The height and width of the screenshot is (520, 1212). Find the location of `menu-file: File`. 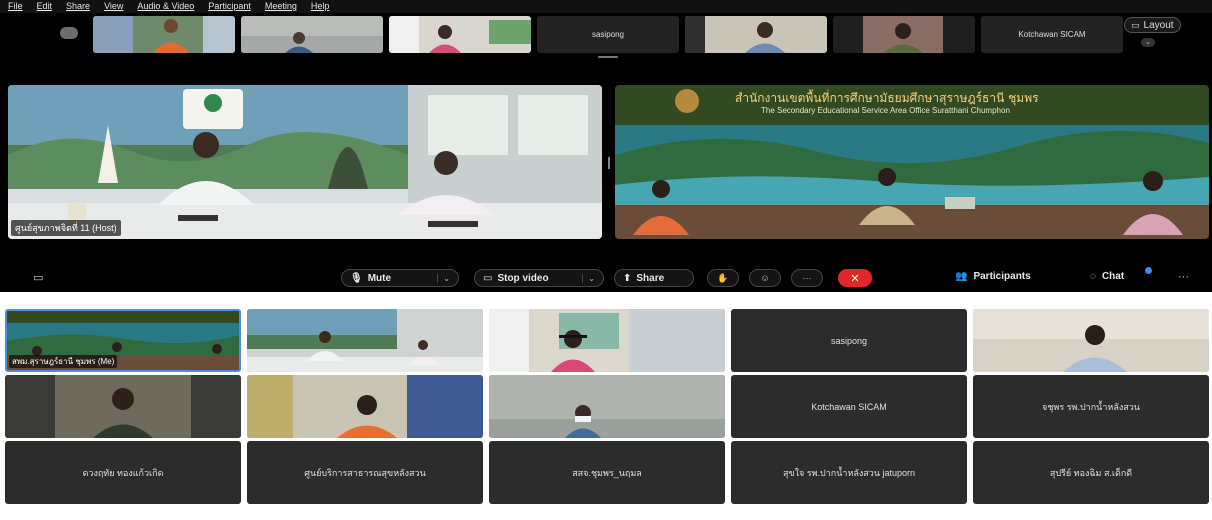

menu-file: File is located at coordinates (15, 6).